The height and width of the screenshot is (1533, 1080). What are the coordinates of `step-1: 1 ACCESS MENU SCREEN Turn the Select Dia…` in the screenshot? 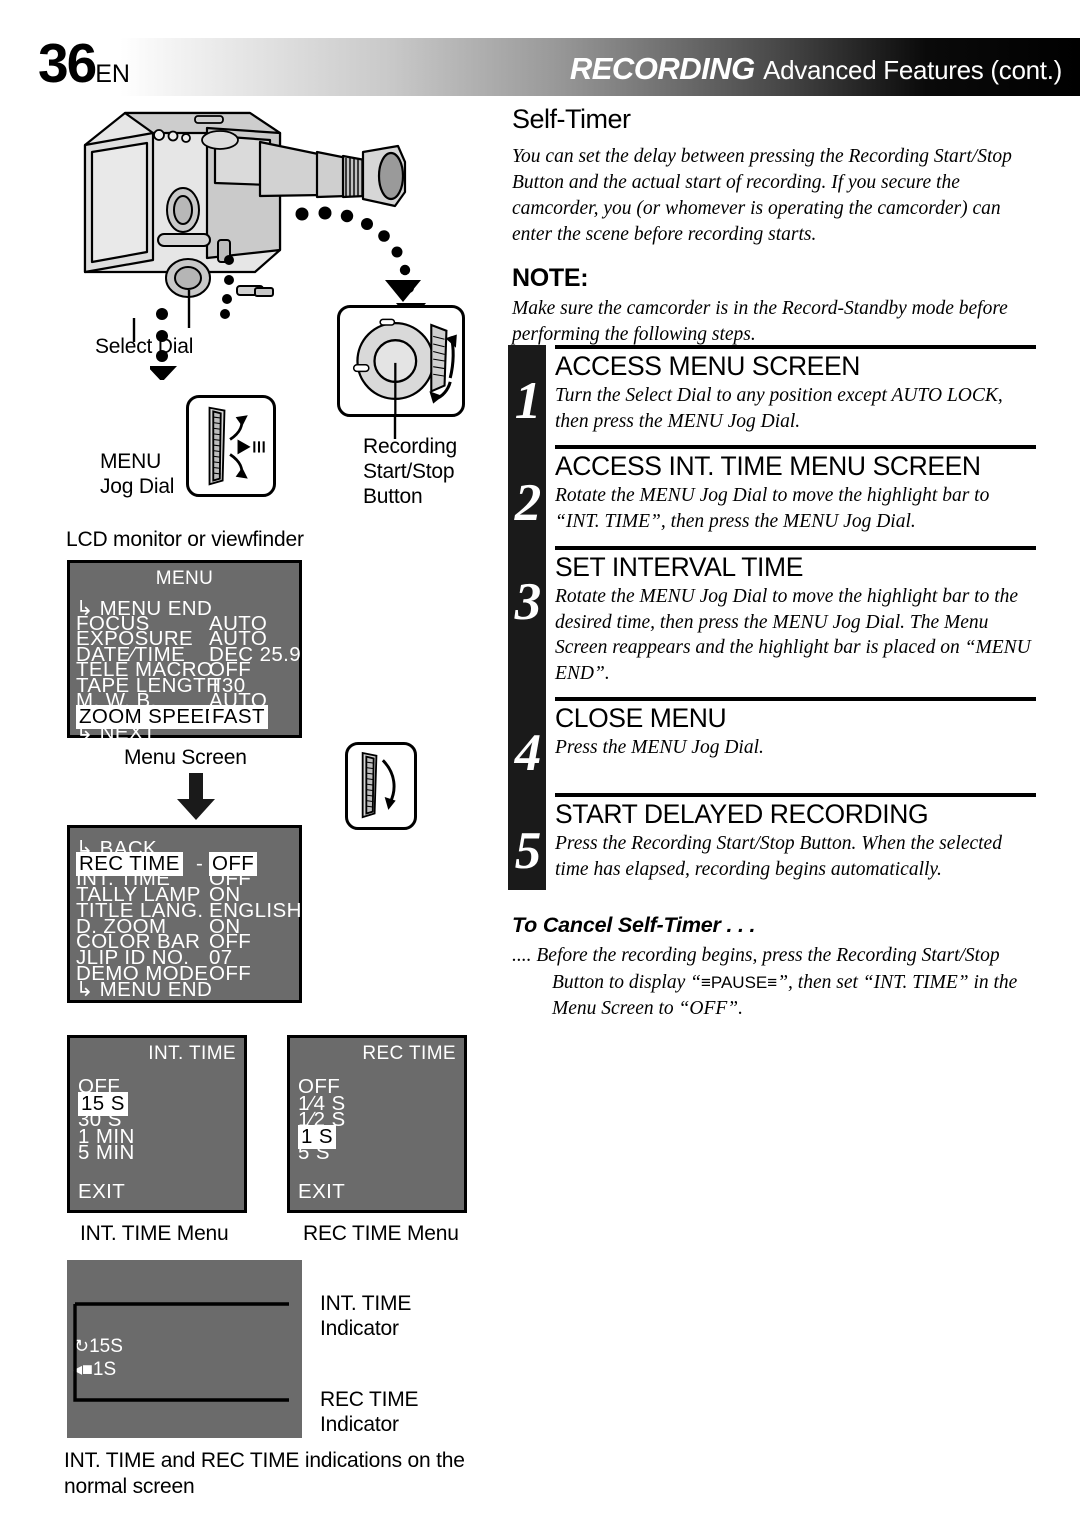 It's located at (772, 391).